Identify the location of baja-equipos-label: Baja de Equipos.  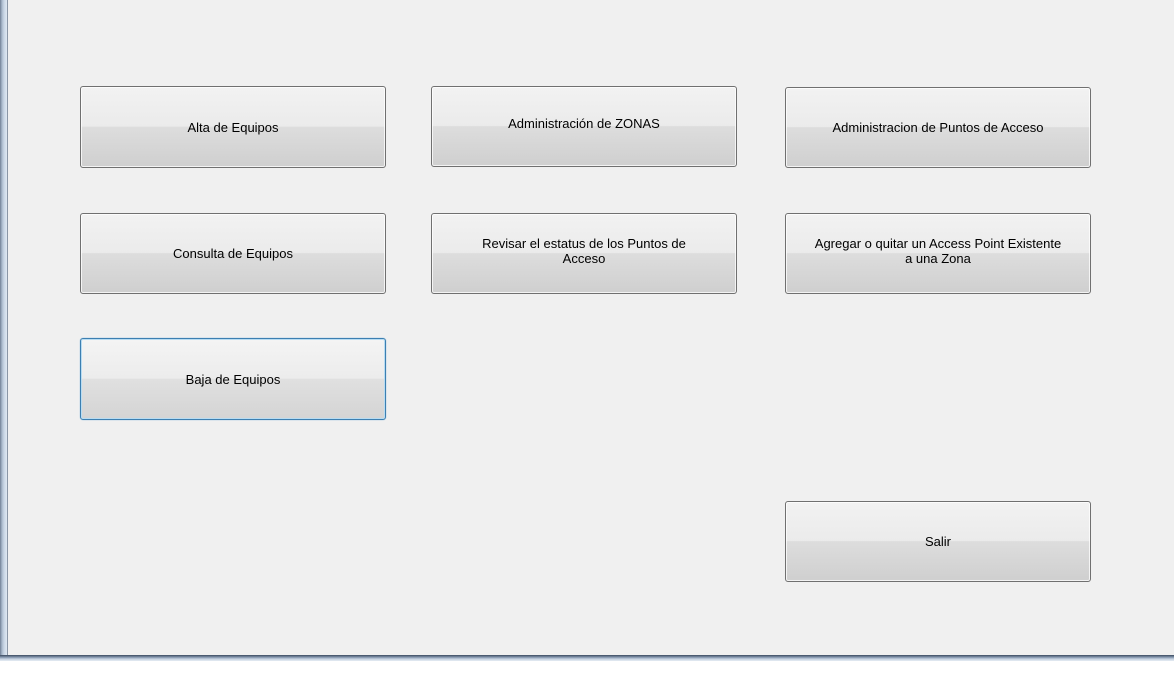
(233, 379).